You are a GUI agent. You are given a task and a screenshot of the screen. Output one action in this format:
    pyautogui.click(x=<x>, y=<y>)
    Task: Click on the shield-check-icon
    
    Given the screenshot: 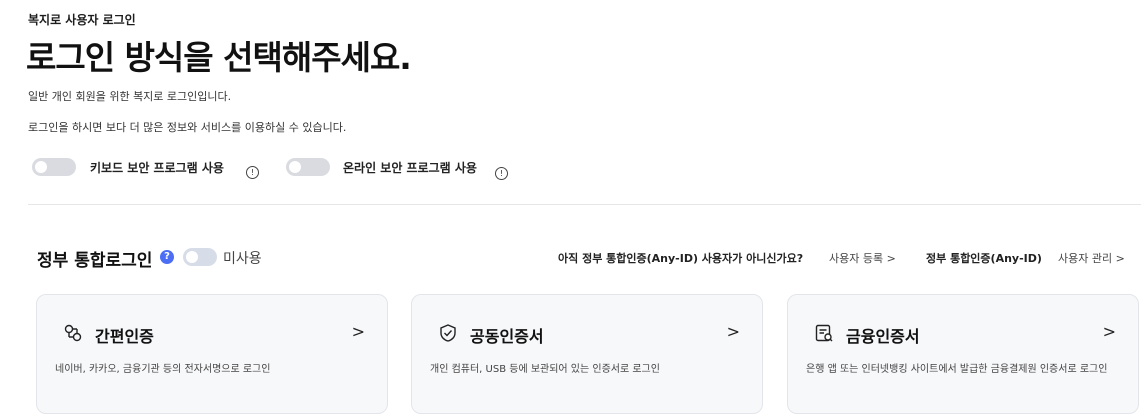 What is the action you would take?
    pyautogui.click(x=448, y=333)
    